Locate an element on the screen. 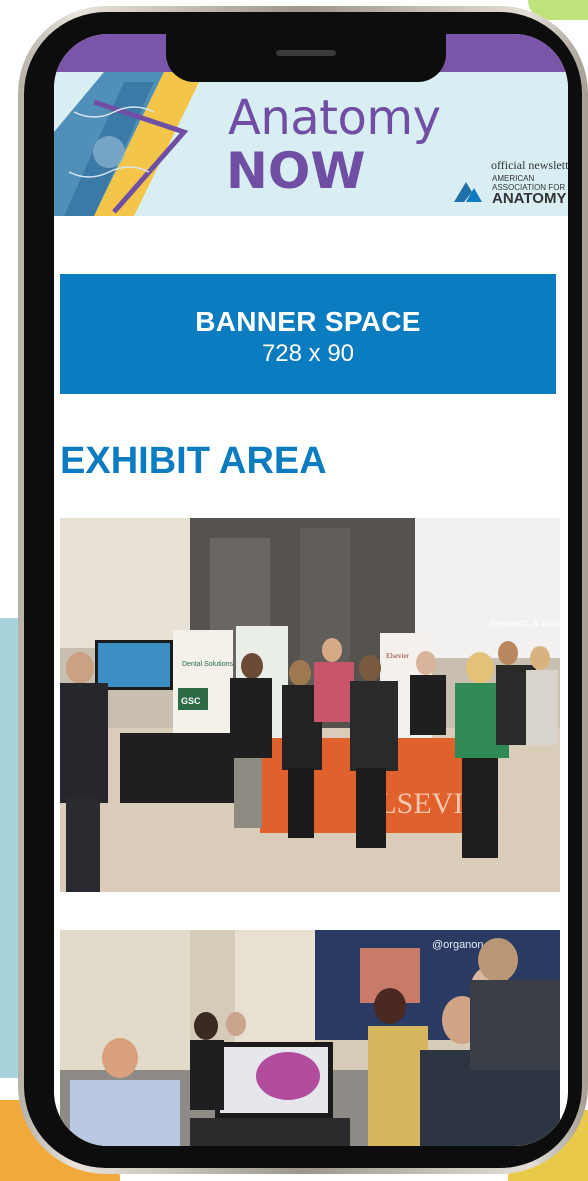 The width and height of the screenshot is (588, 1181). banner-title: BANNER SPACE is located at coordinates (308, 321).